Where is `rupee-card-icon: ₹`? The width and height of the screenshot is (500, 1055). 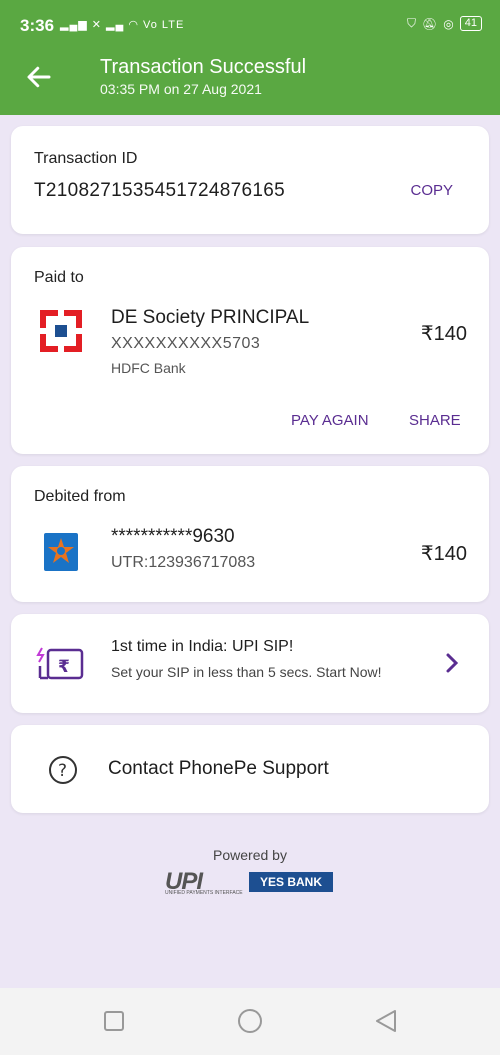 rupee-card-icon: ₹ is located at coordinates (60, 663).